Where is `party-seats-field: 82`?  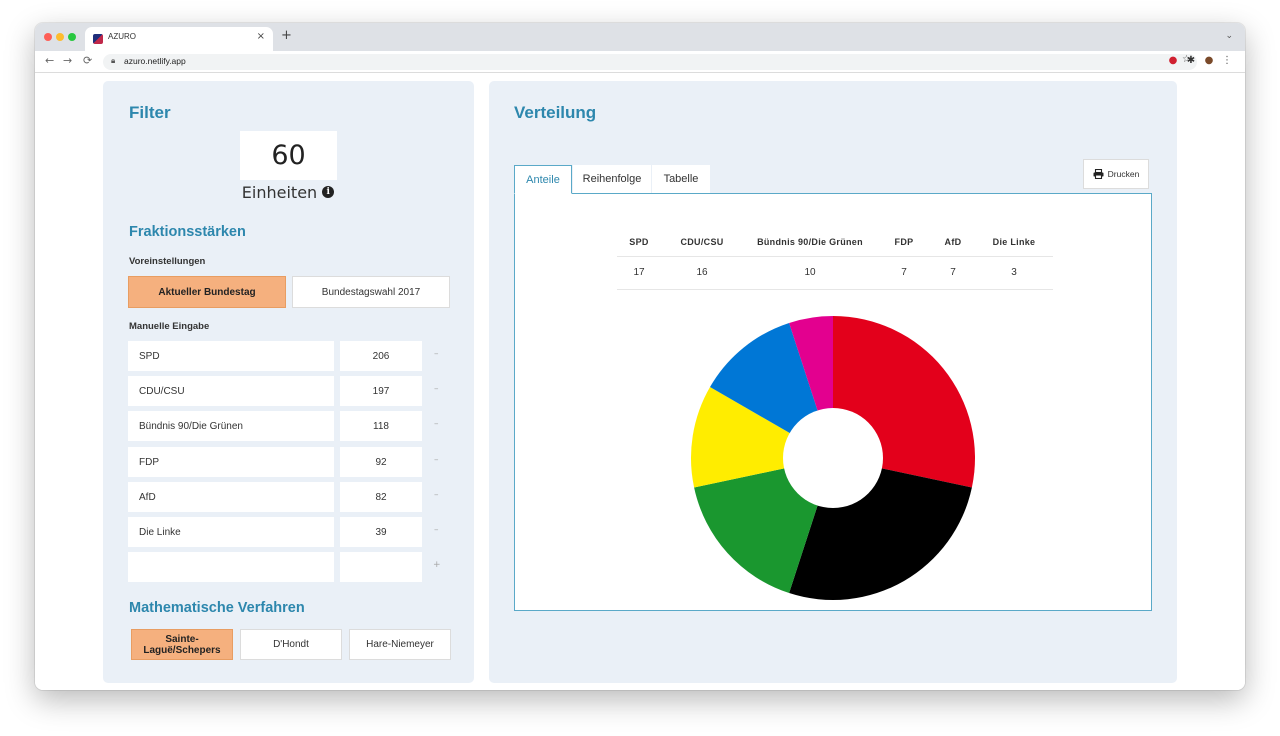
party-seats-field: 82 is located at coordinates (381, 497).